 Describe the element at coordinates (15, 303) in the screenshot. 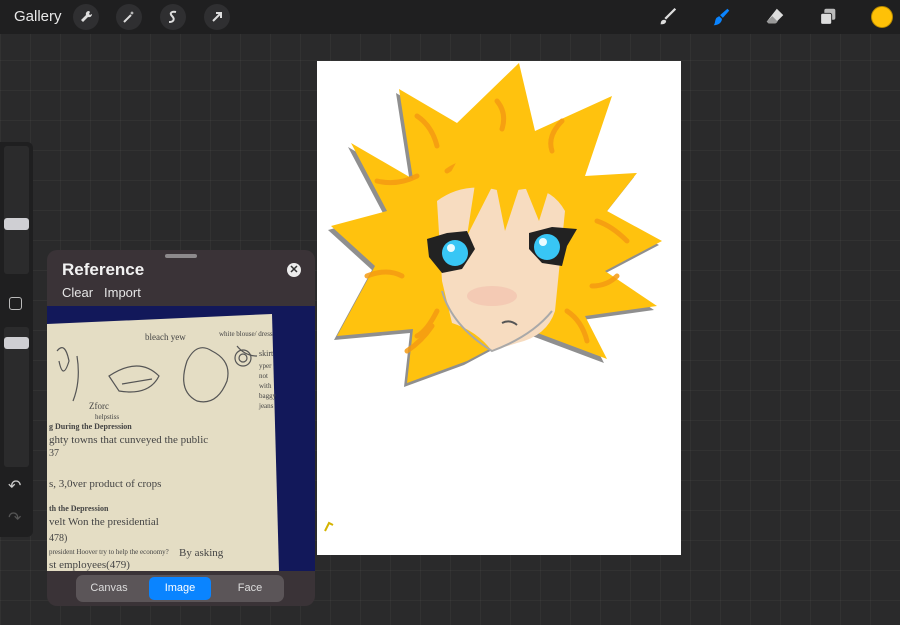

I see `modify-square-button` at that location.